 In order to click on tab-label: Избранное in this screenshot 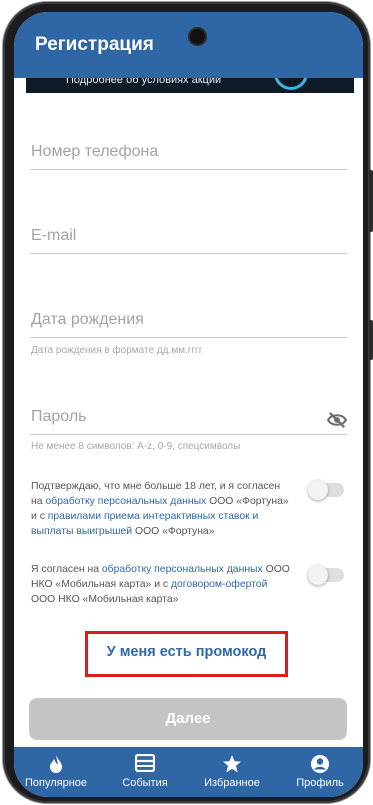, I will do `click(232, 783)`.